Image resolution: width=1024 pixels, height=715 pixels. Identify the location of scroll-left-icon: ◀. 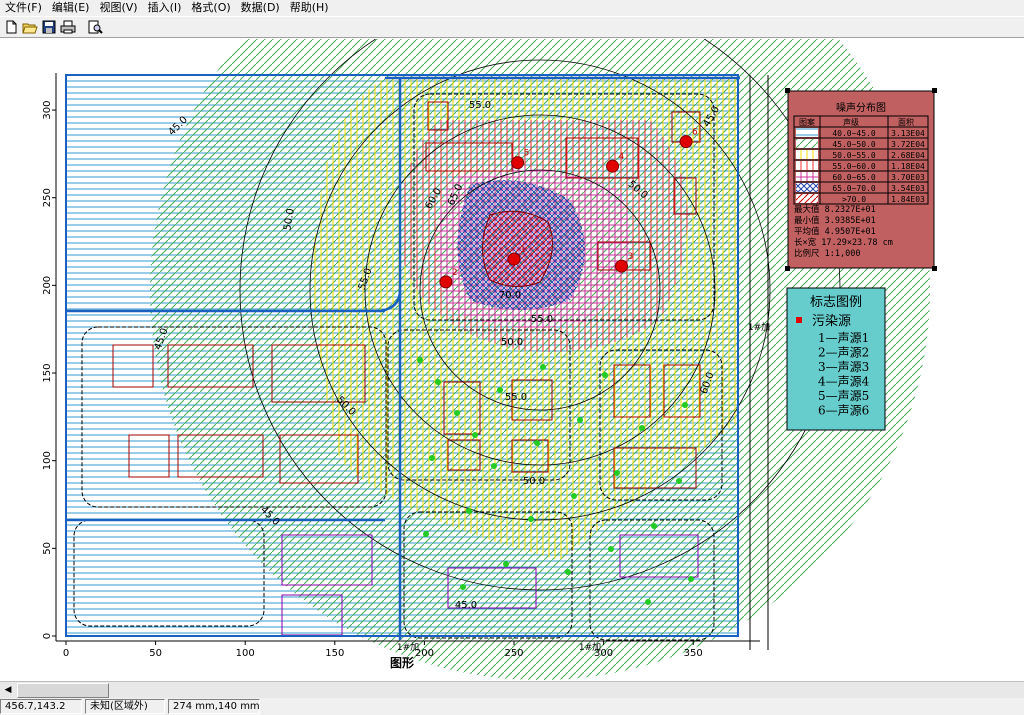
(8, 690).